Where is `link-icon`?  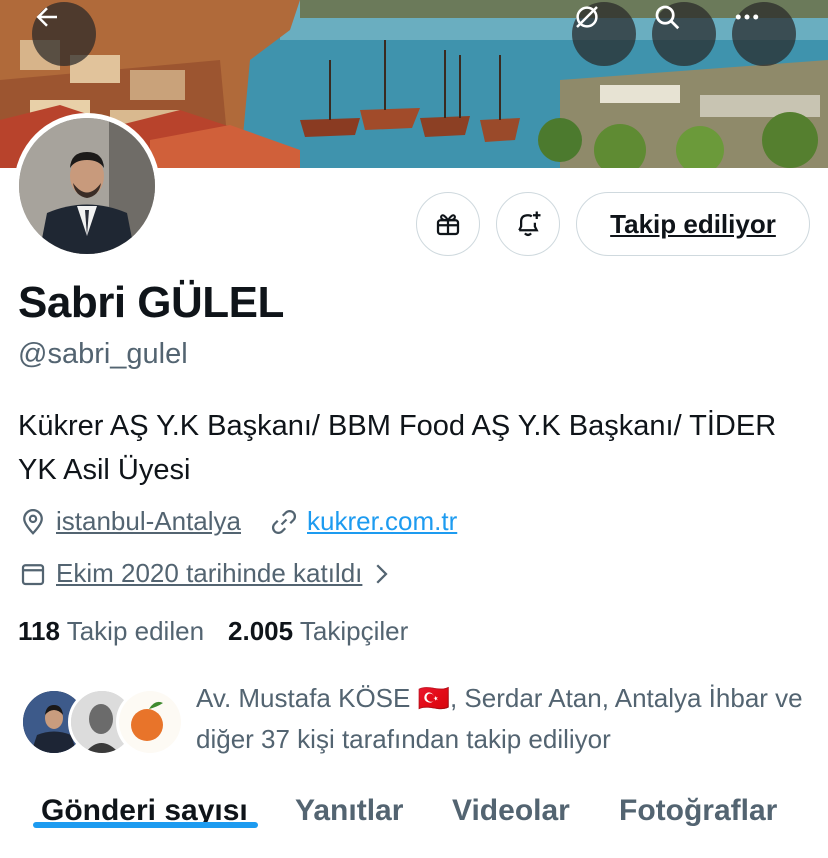 link-icon is located at coordinates (284, 521).